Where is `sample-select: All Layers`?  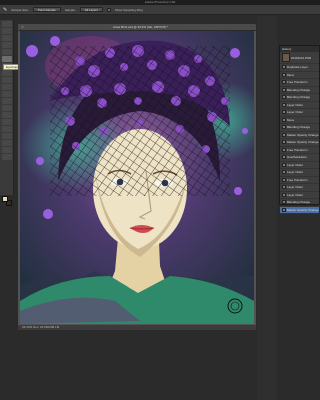 sample-select: All Layers is located at coordinates (91, 9).